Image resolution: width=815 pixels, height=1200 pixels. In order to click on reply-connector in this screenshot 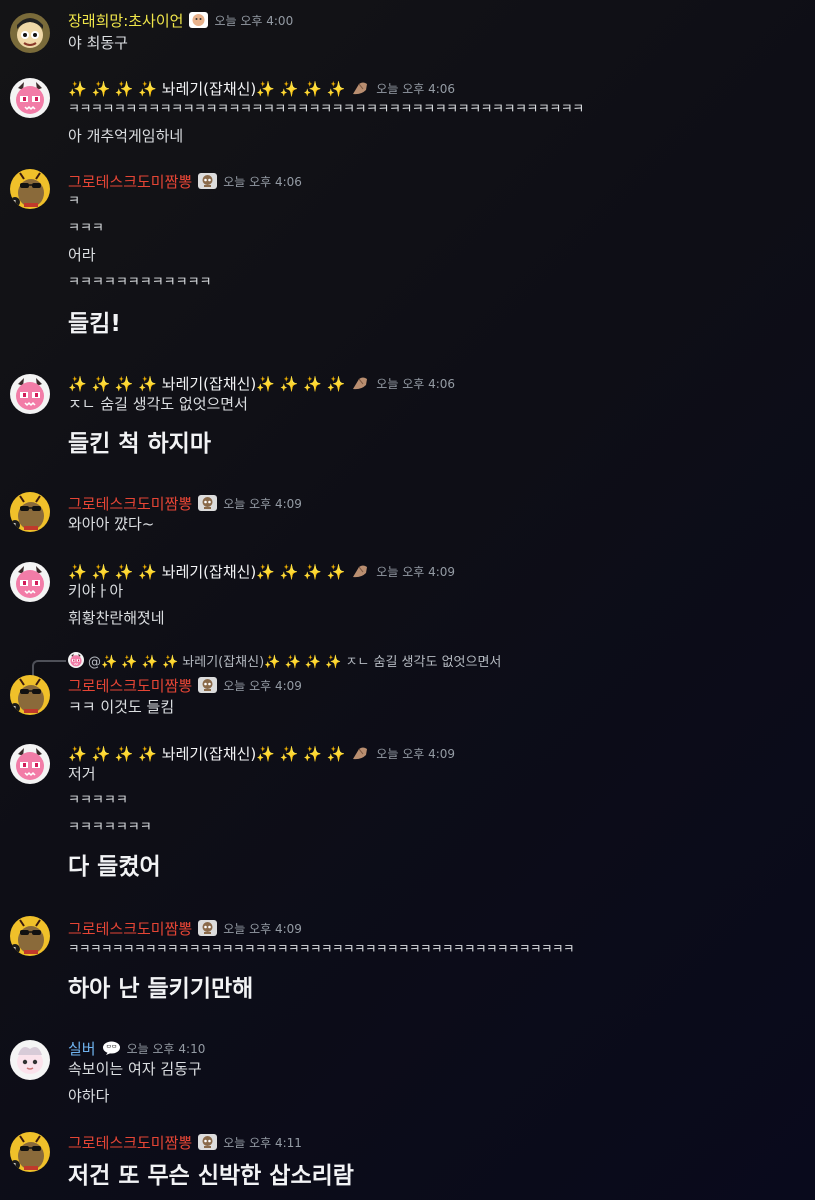, I will do `click(49, 668)`.